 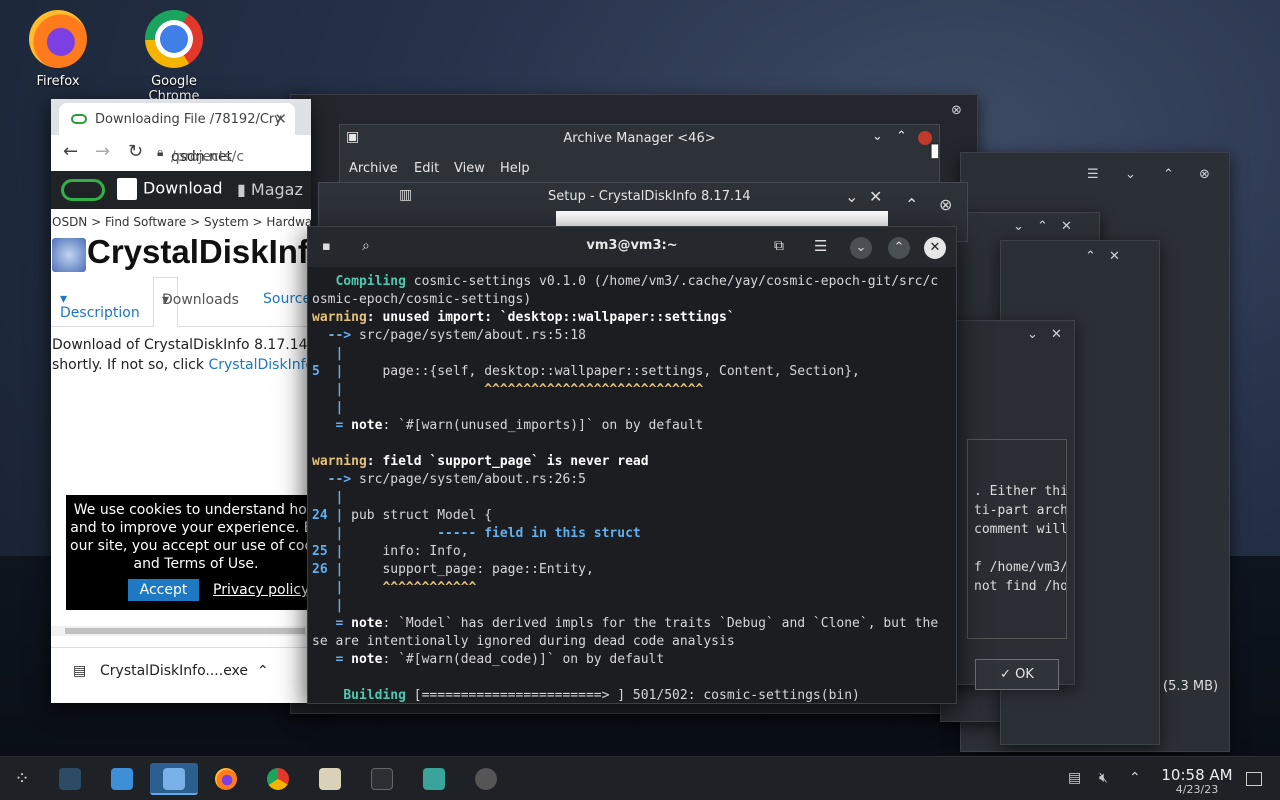 I want to click on tab-strip: Downloading File /78192/Cry ✕, so click(x=181, y=117).